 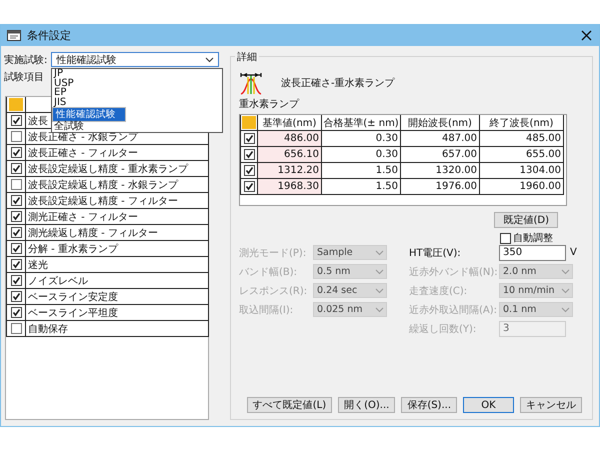 I want to click on column-header: 終了波長(nm), so click(x=522, y=123).